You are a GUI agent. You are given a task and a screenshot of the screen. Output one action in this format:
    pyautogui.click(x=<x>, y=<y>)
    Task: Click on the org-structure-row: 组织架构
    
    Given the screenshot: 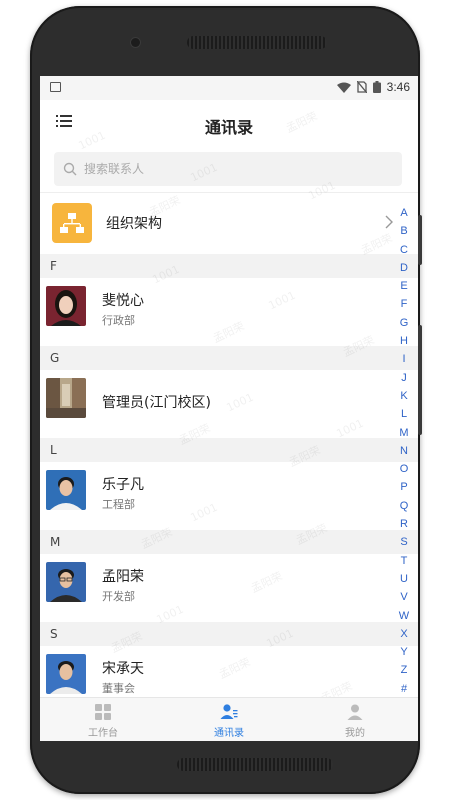 What is the action you would take?
    pyautogui.click(x=229, y=223)
    